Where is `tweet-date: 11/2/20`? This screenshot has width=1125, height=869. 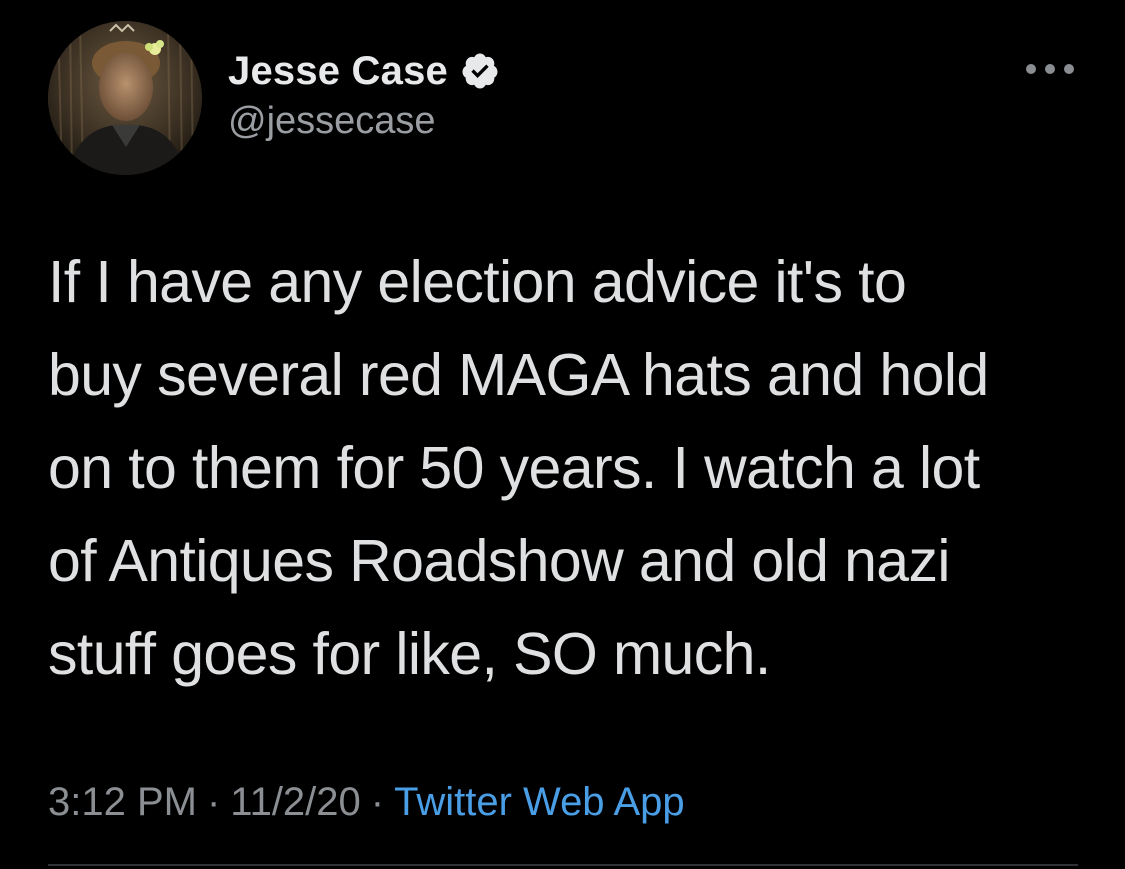
tweet-date: 11/2/20 is located at coordinates (295, 802).